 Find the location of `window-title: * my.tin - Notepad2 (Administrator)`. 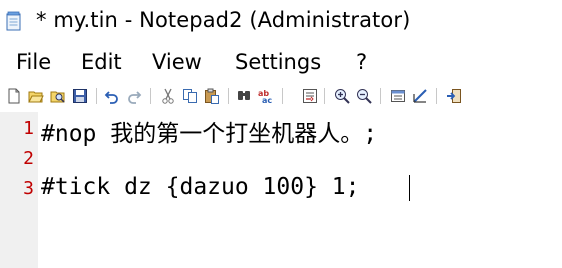

window-title: * my.tin - Notepad2 (Administrator) is located at coordinates (223, 20).